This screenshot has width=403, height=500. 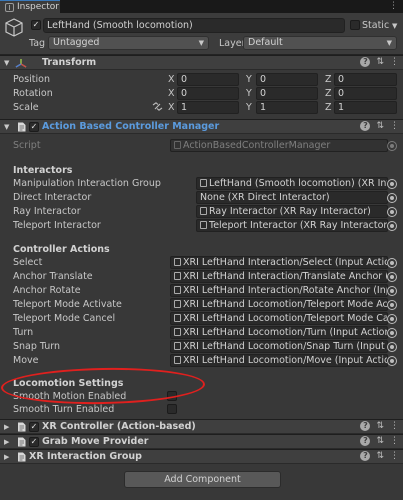 I want to click on constrain-proportions-icon, so click(x=157, y=106).